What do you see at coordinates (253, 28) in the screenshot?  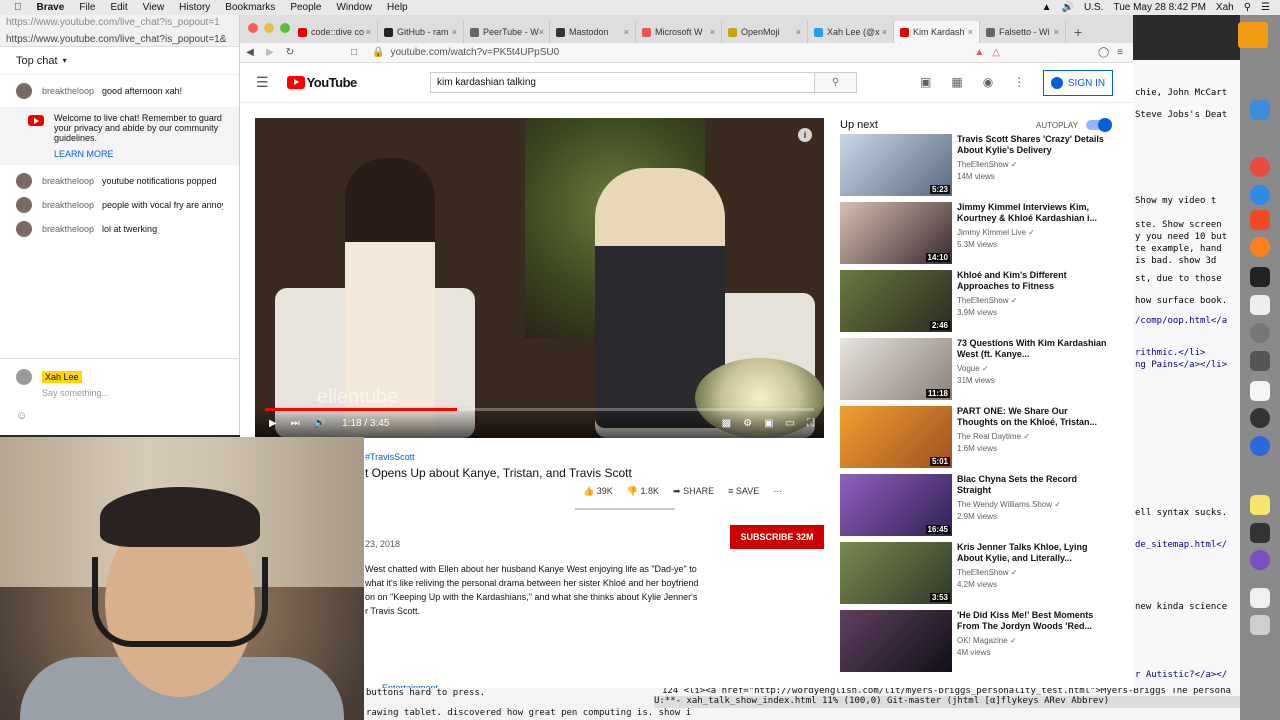 I see `close-window-button` at bounding box center [253, 28].